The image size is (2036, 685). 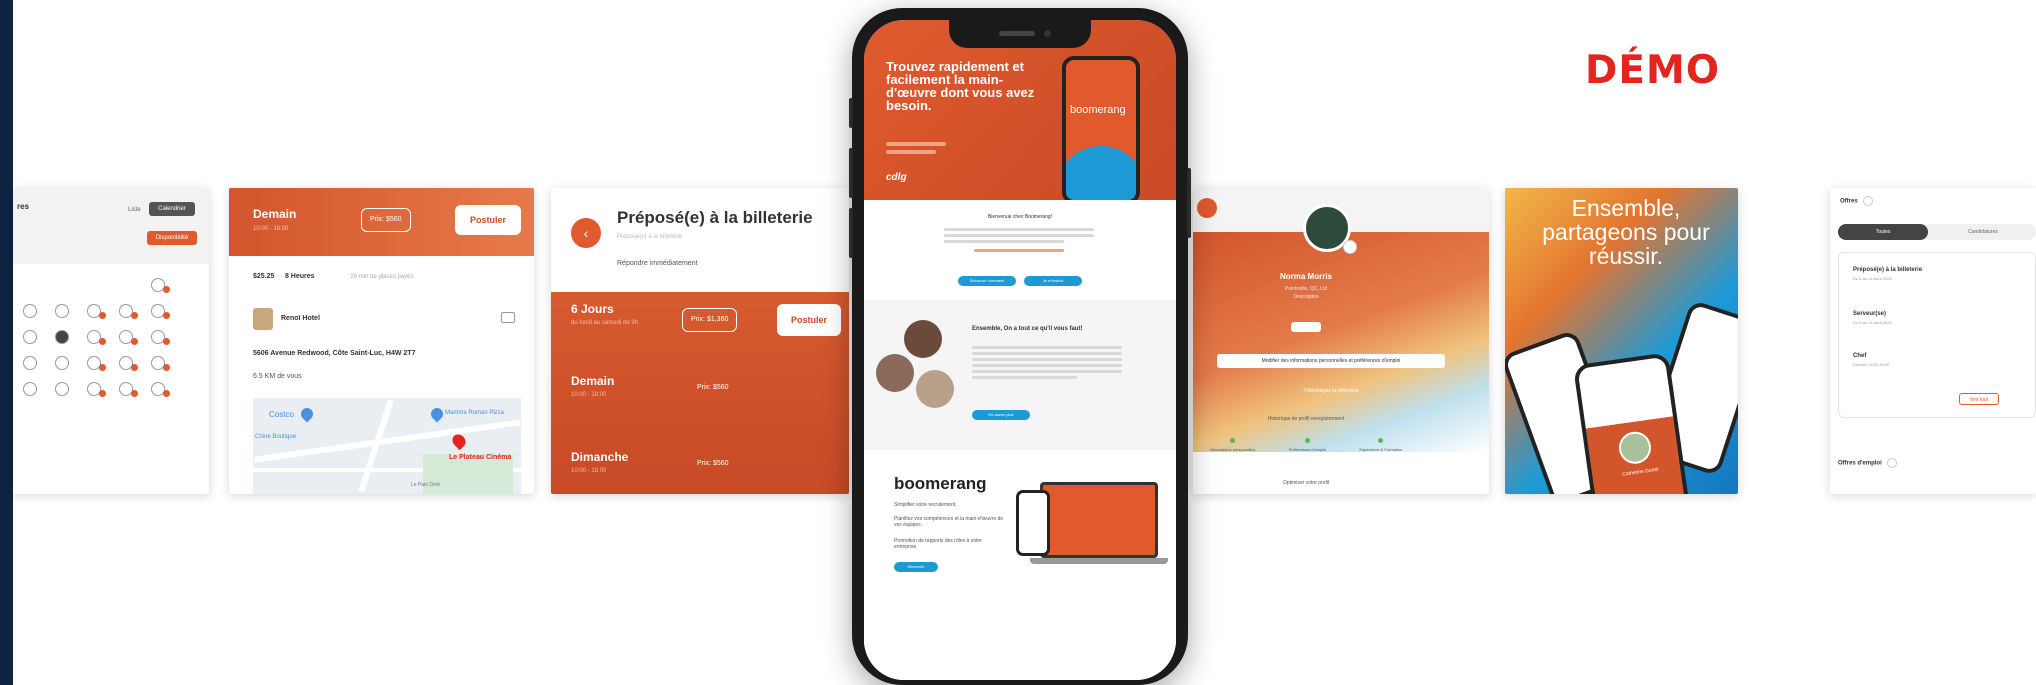 I want to click on phone-more-button: En savoir plus, so click(x=1001, y=415).